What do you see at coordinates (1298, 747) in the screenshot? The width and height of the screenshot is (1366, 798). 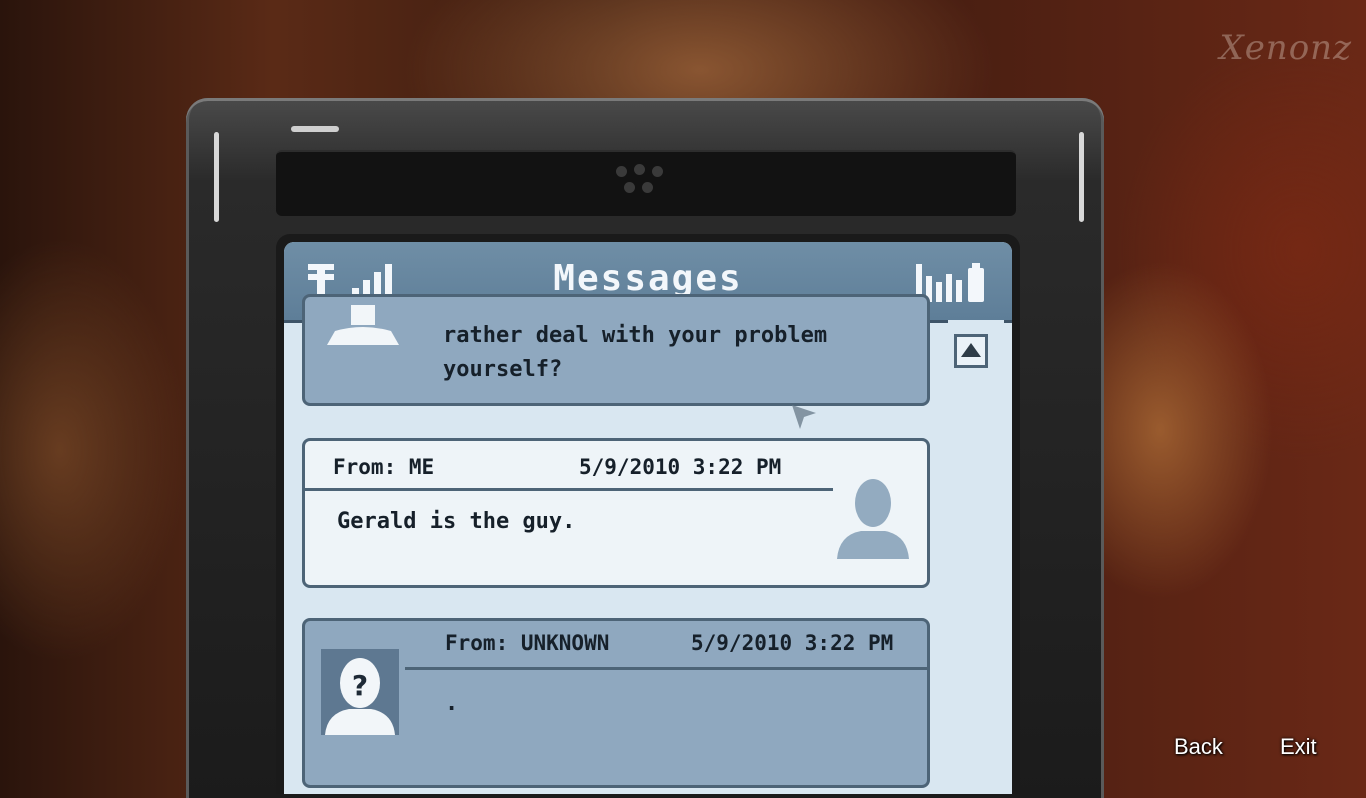 I see `exit-button: Exit` at bounding box center [1298, 747].